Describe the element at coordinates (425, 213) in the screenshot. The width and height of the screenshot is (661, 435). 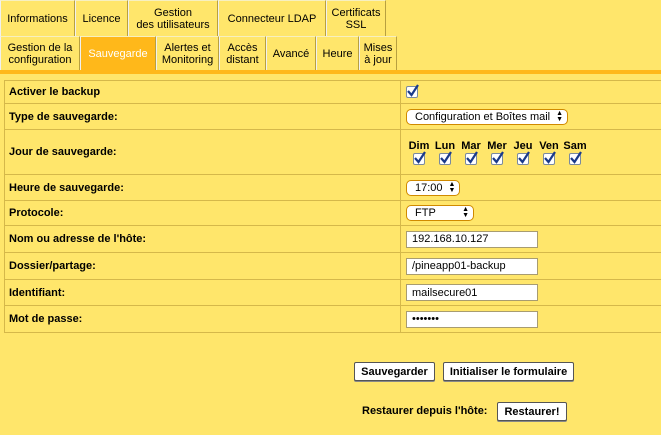
I see `protocol-value: FTP` at that location.